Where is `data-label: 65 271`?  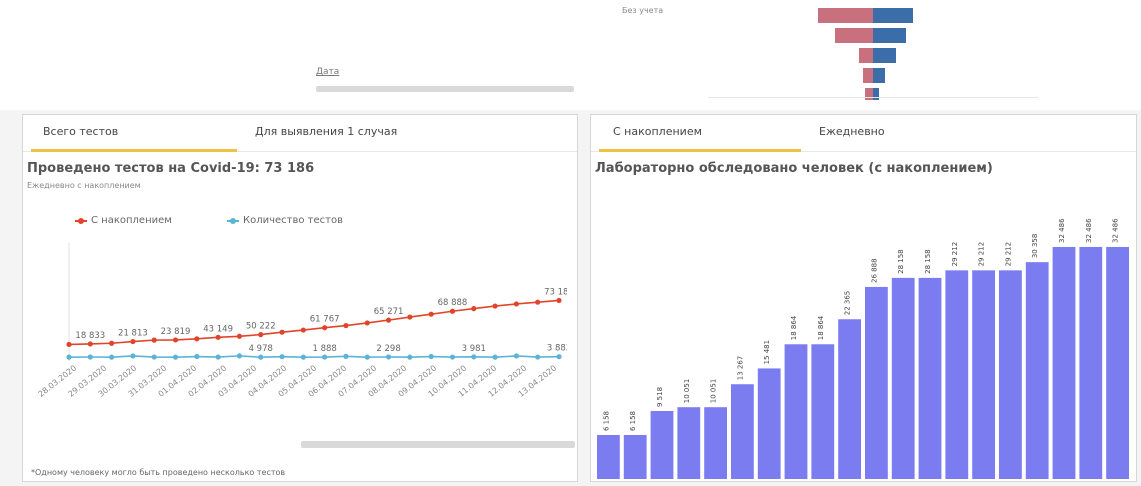
data-label: 65 271 is located at coordinates (389, 312).